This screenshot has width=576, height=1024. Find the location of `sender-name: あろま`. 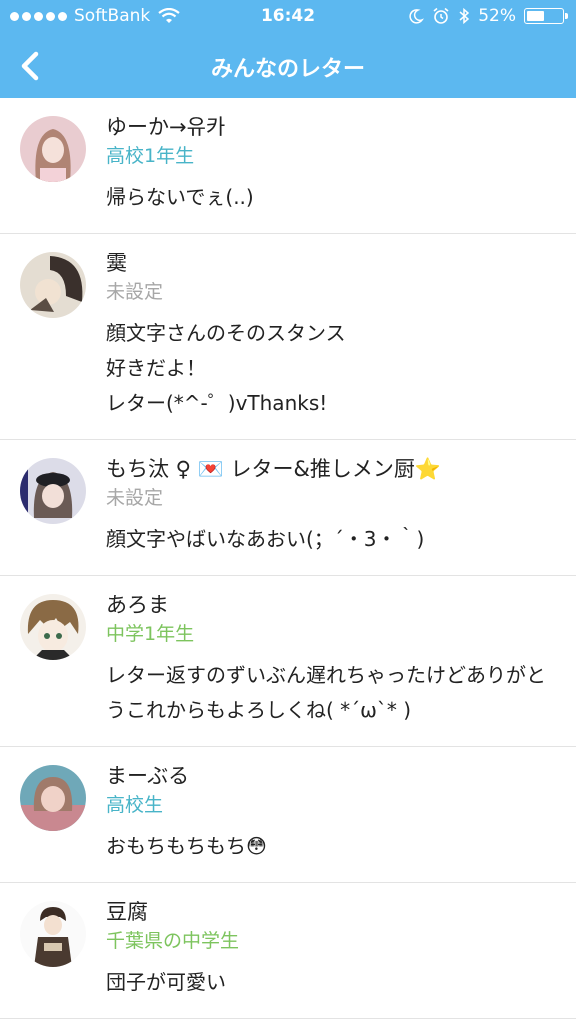

sender-name: あろま is located at coordinates (137, 605).